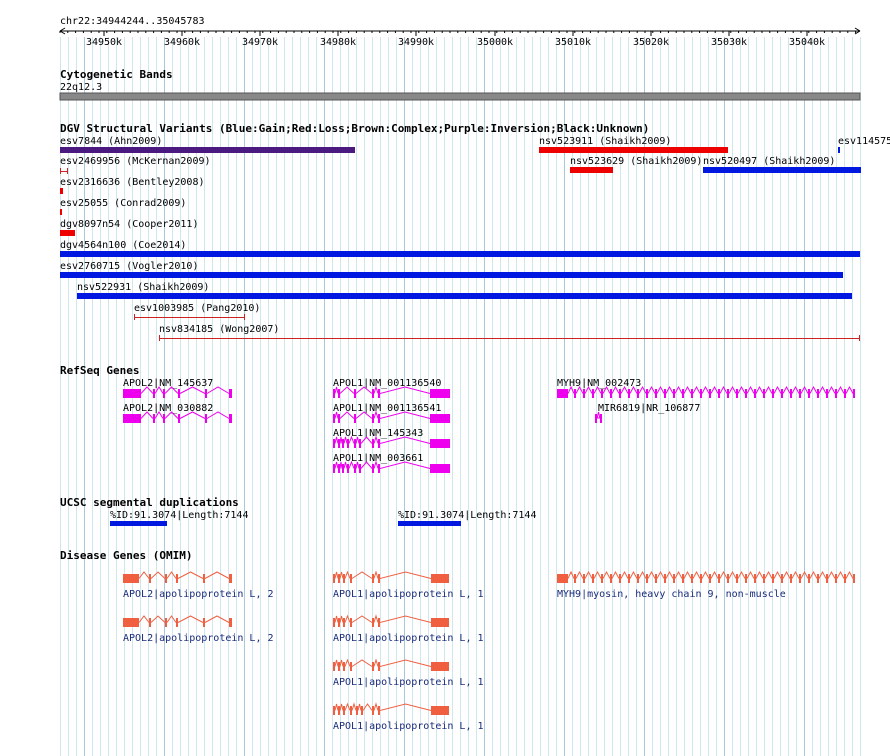 The width and height of the screenshot is (890, 756). I want to click on omim-track-title: Disease Genes (OMIM), so click(126, 555).